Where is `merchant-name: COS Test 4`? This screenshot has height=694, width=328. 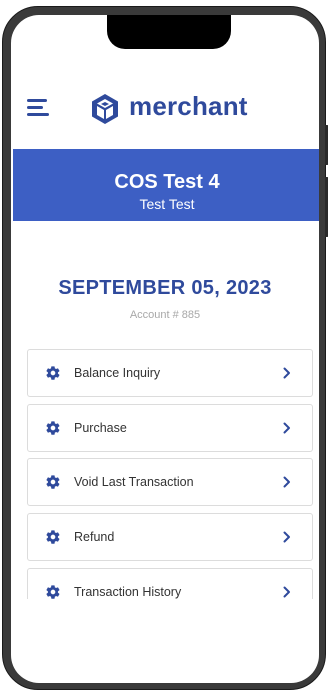 merchant-name: COS Test 4 is located at coordinates (167, 182).